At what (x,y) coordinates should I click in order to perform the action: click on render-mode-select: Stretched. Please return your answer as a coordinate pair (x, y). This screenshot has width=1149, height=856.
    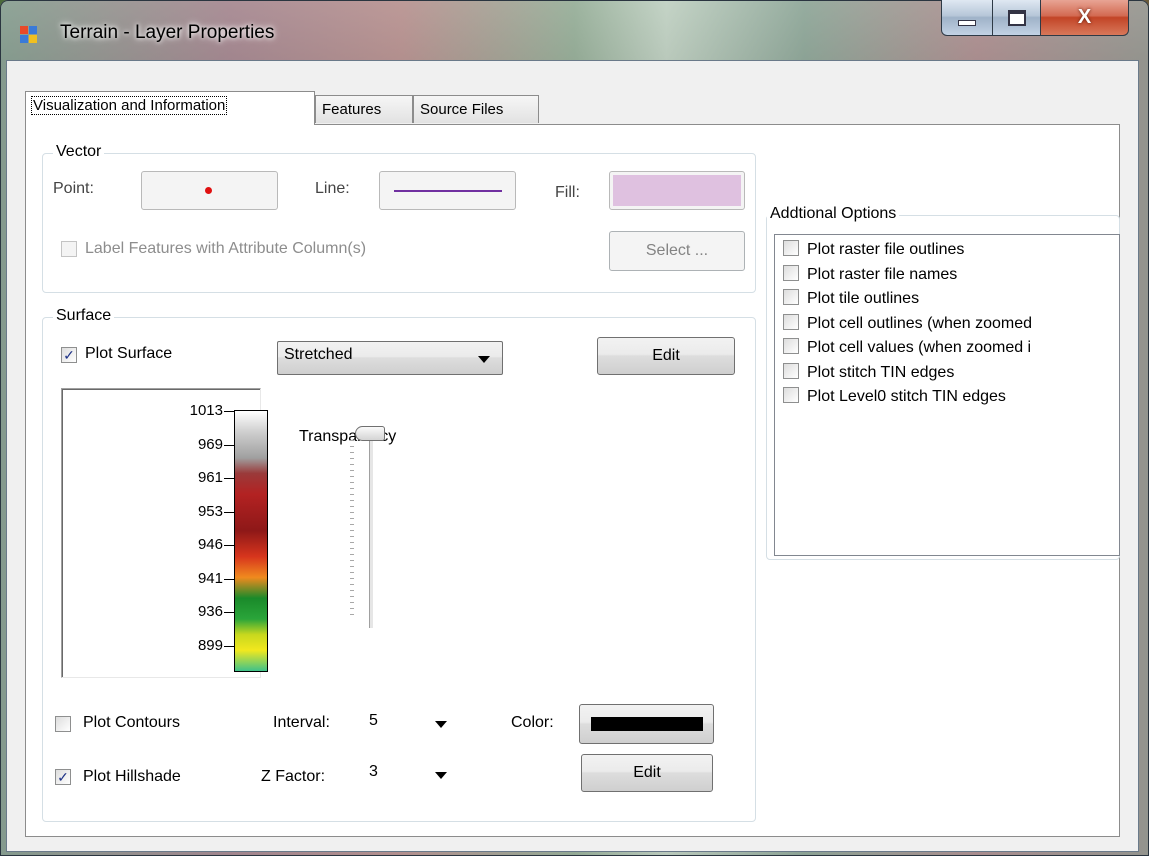
    Looking at the image, I should click on (390, 358).